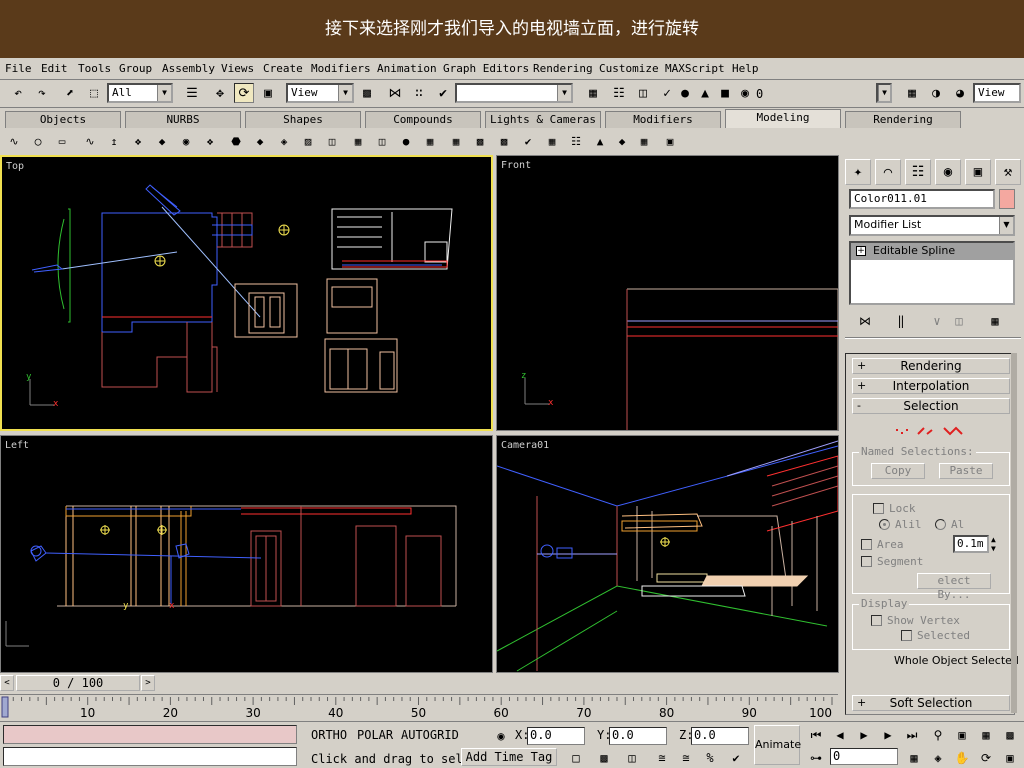 The width and height of the screenshot is (1024, 768). Describe the element at coordinates (320, 93) in the screenshot. I see `ref-coord-dropdown: View ▼` at that location.